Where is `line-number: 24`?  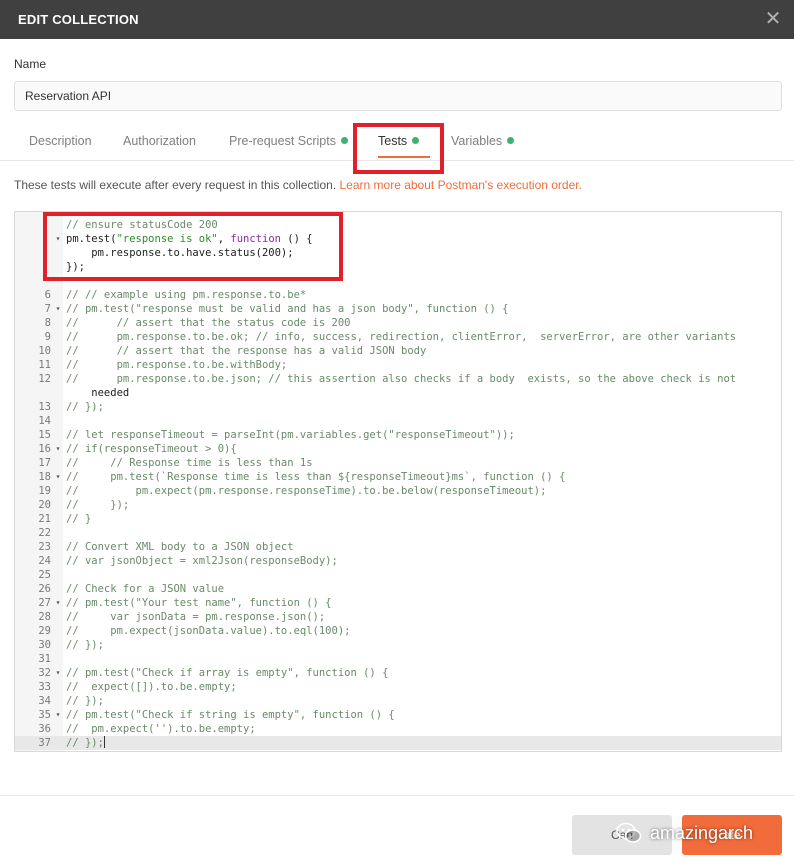 line-number: 24 is located at coordinates (44, 561).